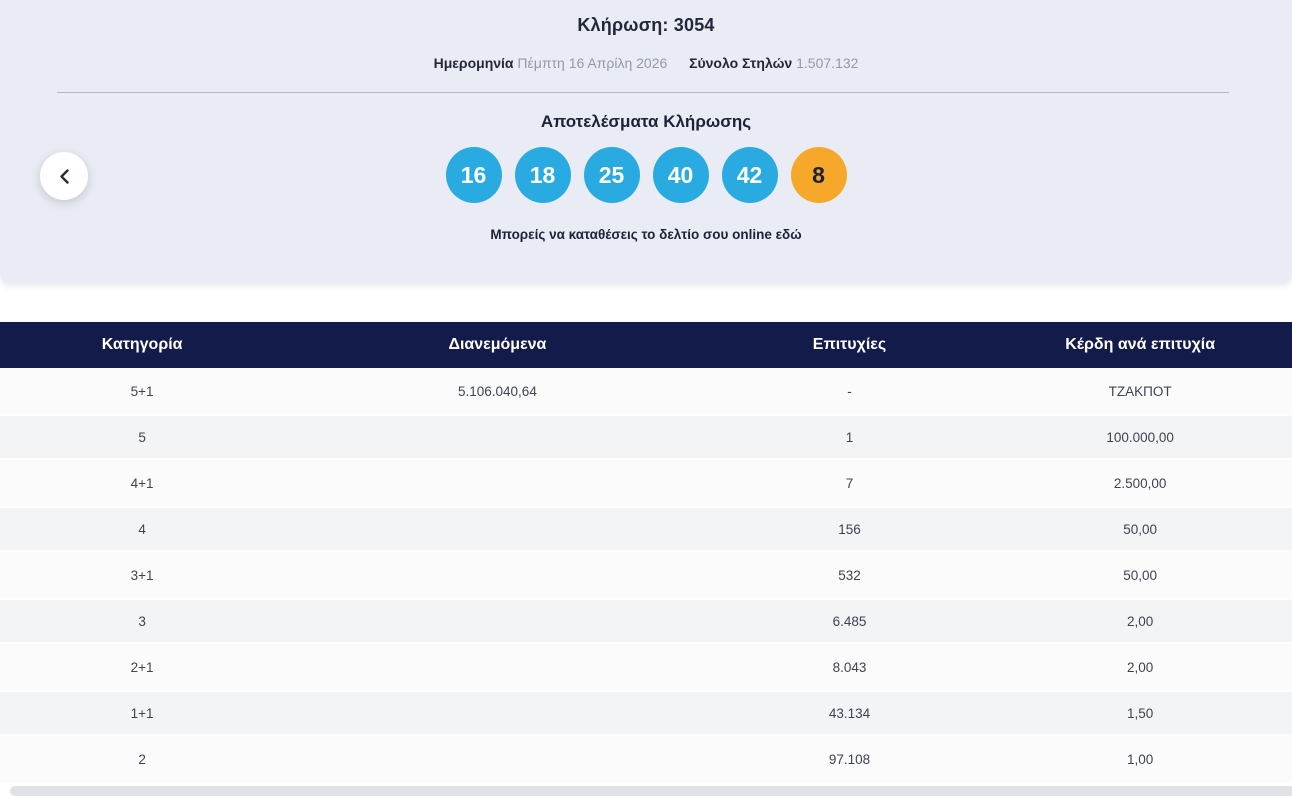  What do you see at coordinates (142, 621) in the screenshot?
I see `cell-category: 3` at bounding box center [142, 621].